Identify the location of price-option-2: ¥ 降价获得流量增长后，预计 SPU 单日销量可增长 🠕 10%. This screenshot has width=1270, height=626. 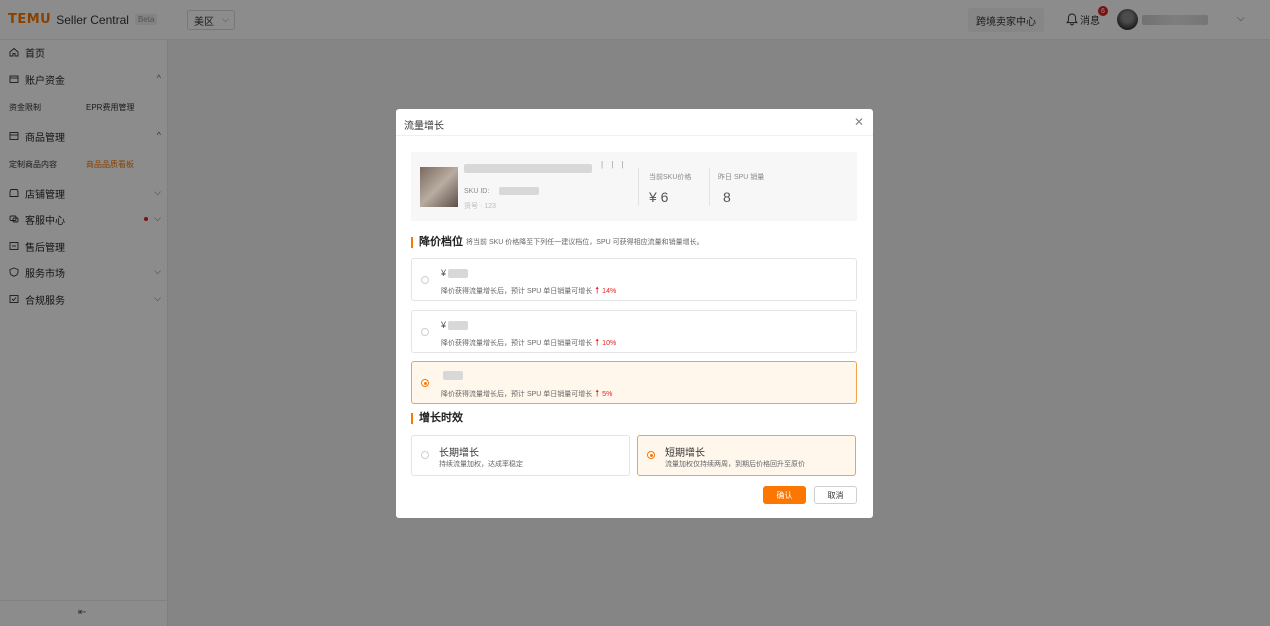
(634, 331).